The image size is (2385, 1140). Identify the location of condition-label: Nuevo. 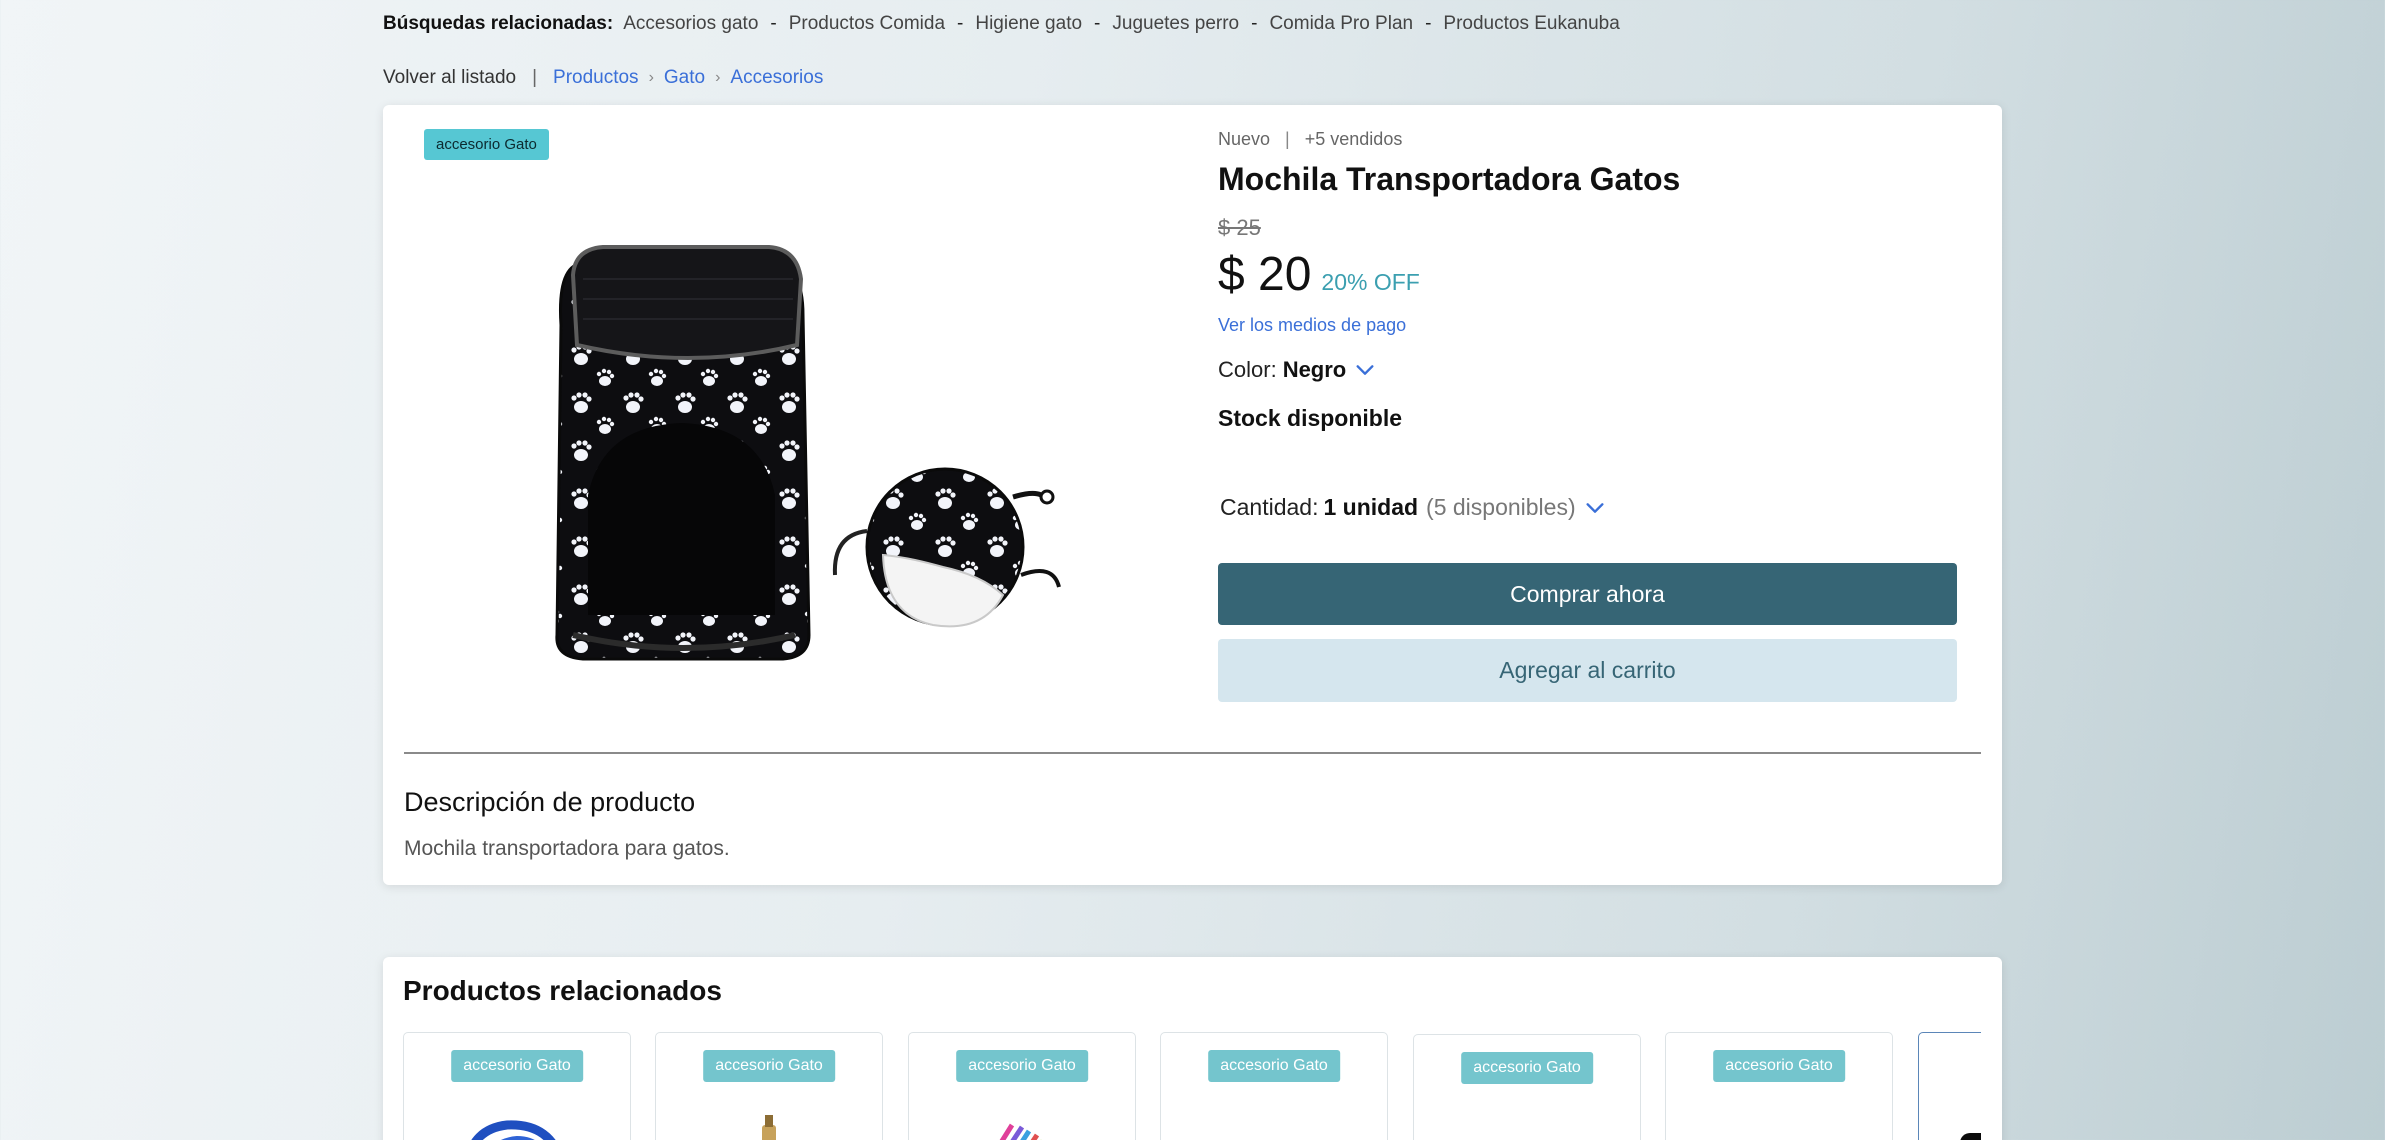
(1244, 139).